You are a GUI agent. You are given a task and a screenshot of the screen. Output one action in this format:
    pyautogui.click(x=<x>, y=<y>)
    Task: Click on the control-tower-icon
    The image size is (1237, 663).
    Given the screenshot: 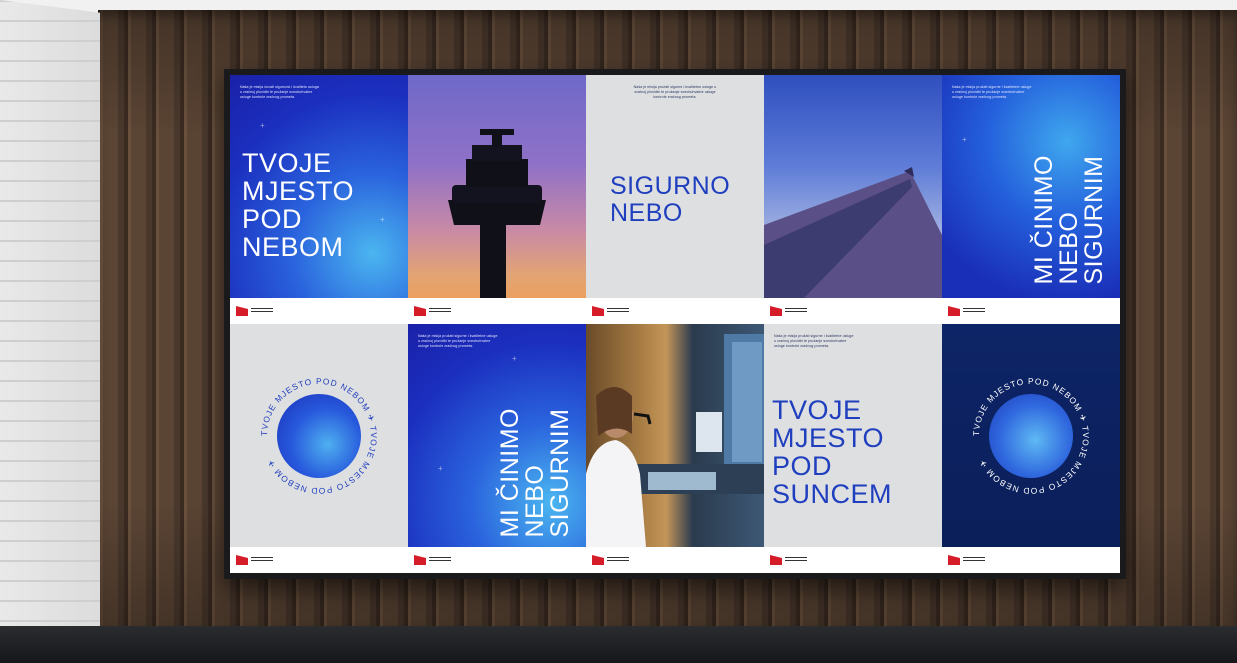 What is the action you would take?
    pyautogui.click(x=497, y=213)
    